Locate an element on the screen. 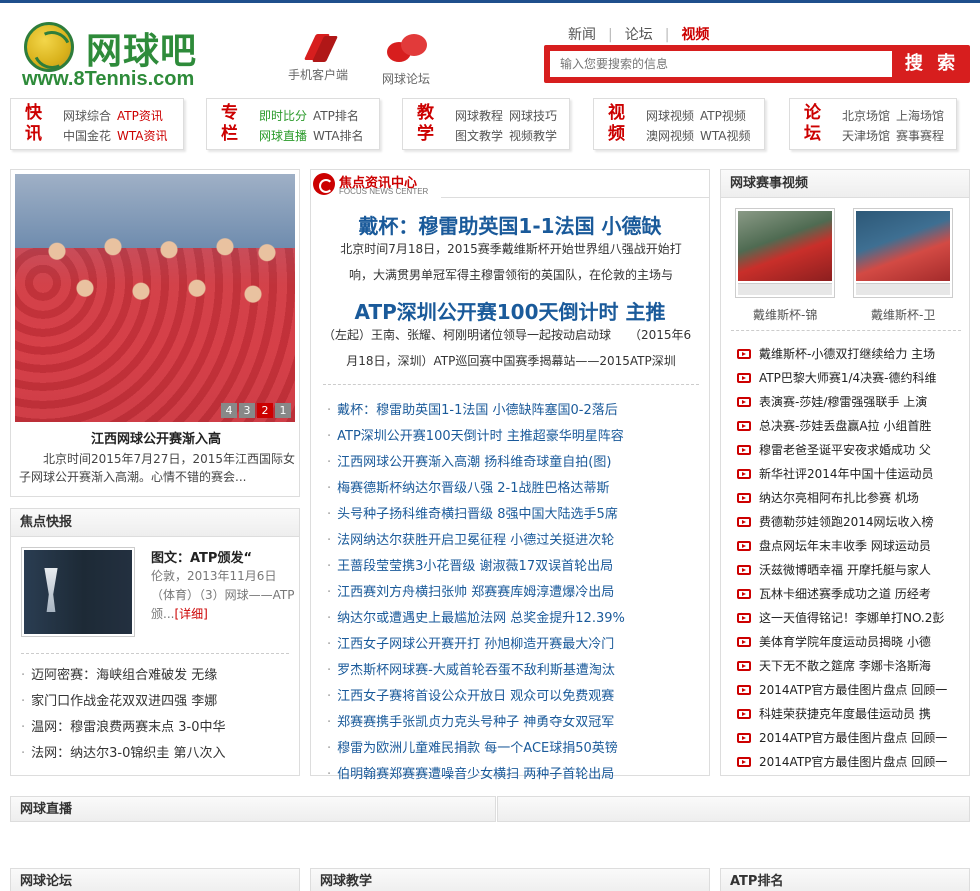 This screenshot has width=980, height=891. list-item: 江西网球公开赛渐入高潮 扬科维奇球童自拍(图) is located at coordinates (476, 463).